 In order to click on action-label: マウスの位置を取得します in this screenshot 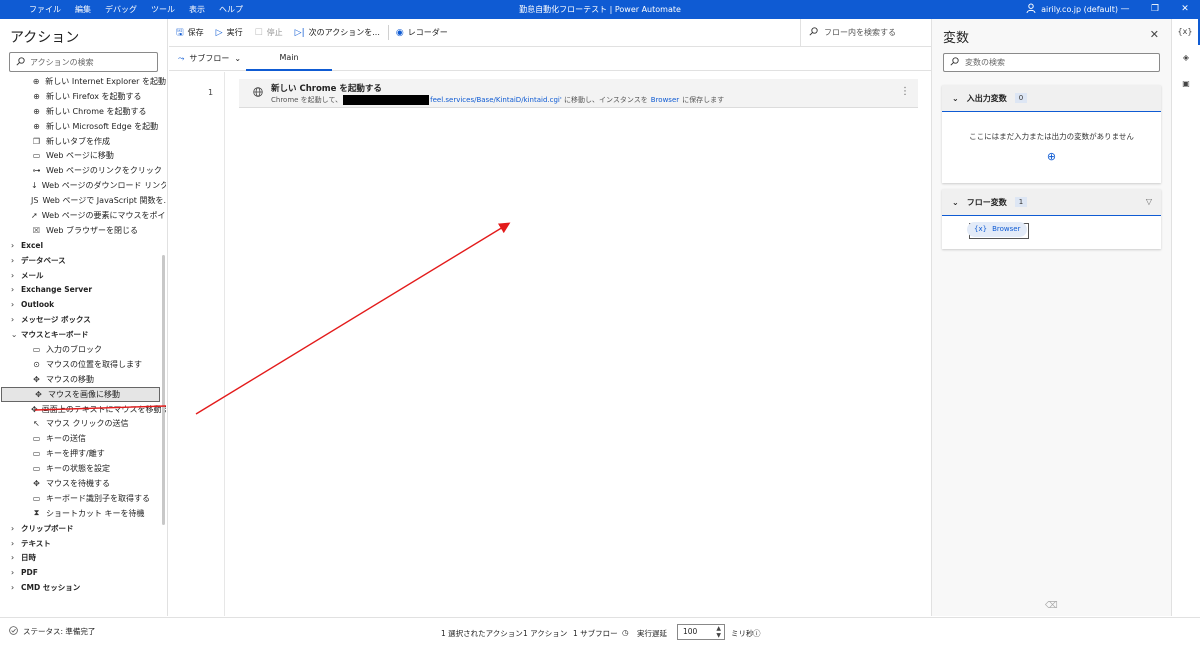, I will do `click(94, 364)`.